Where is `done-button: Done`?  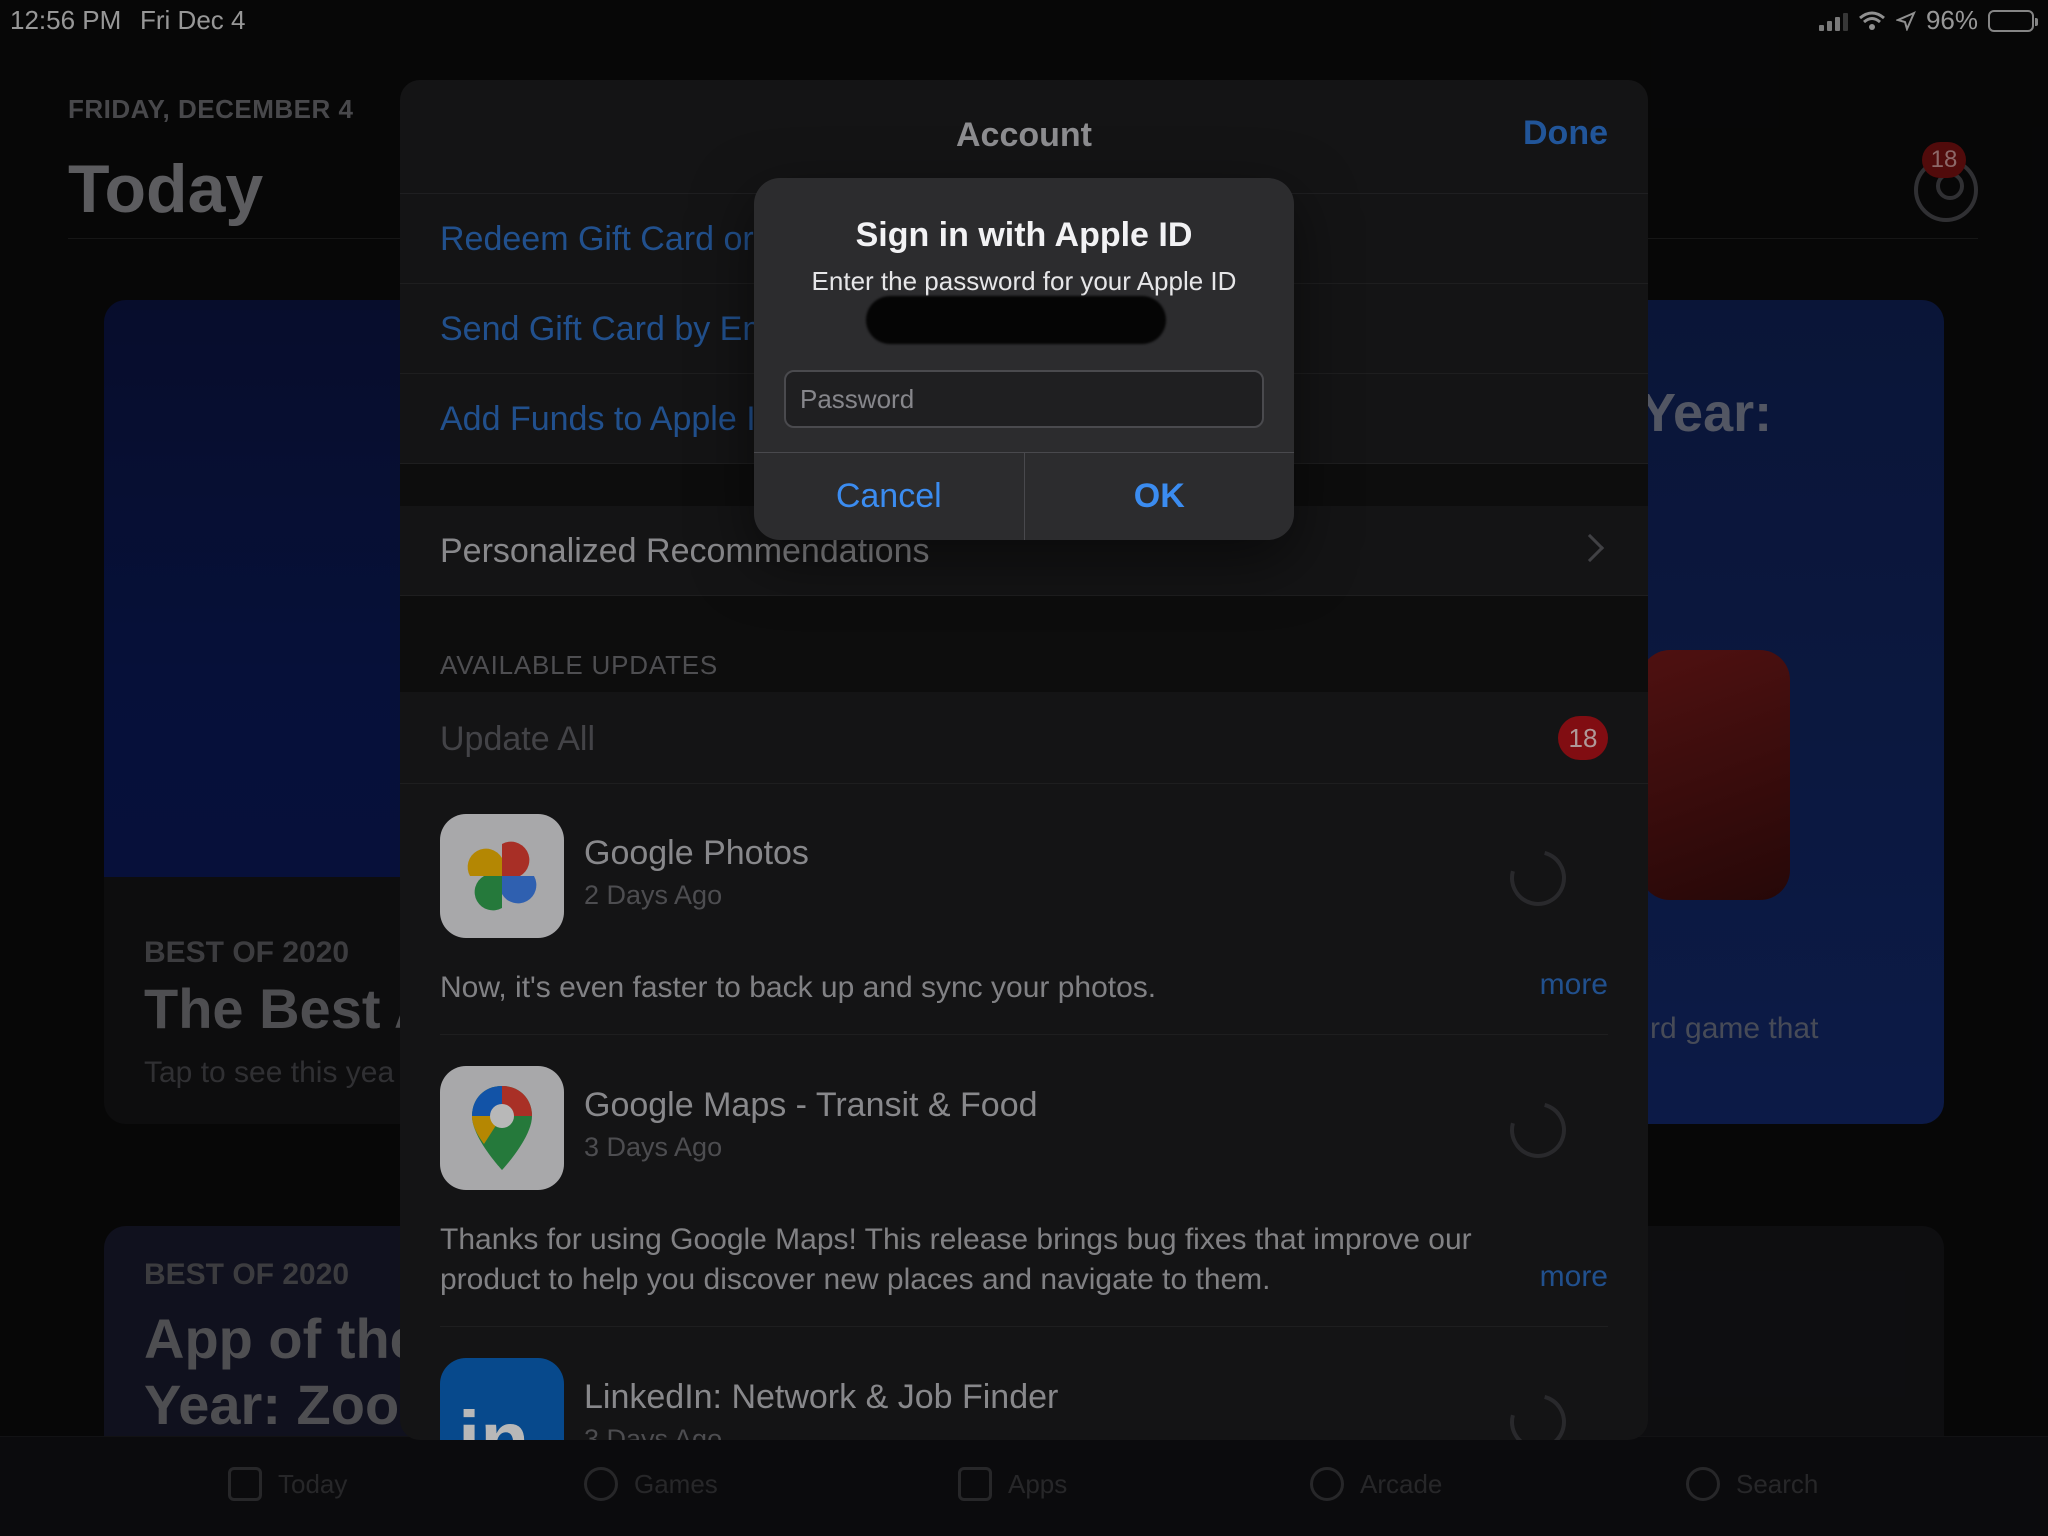
done-button: Done is located at coordinates (1565, 133).